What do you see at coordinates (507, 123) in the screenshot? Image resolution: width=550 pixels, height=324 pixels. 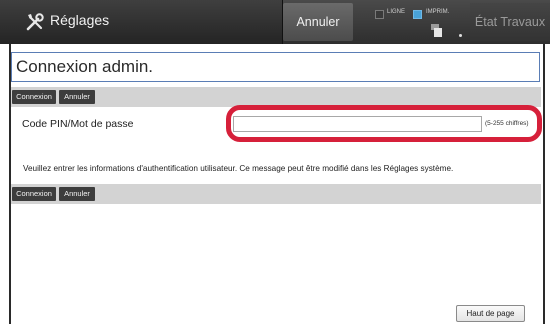 I see `pin-hint: (5-255 chiffres)` at bounding box center [507, 123].